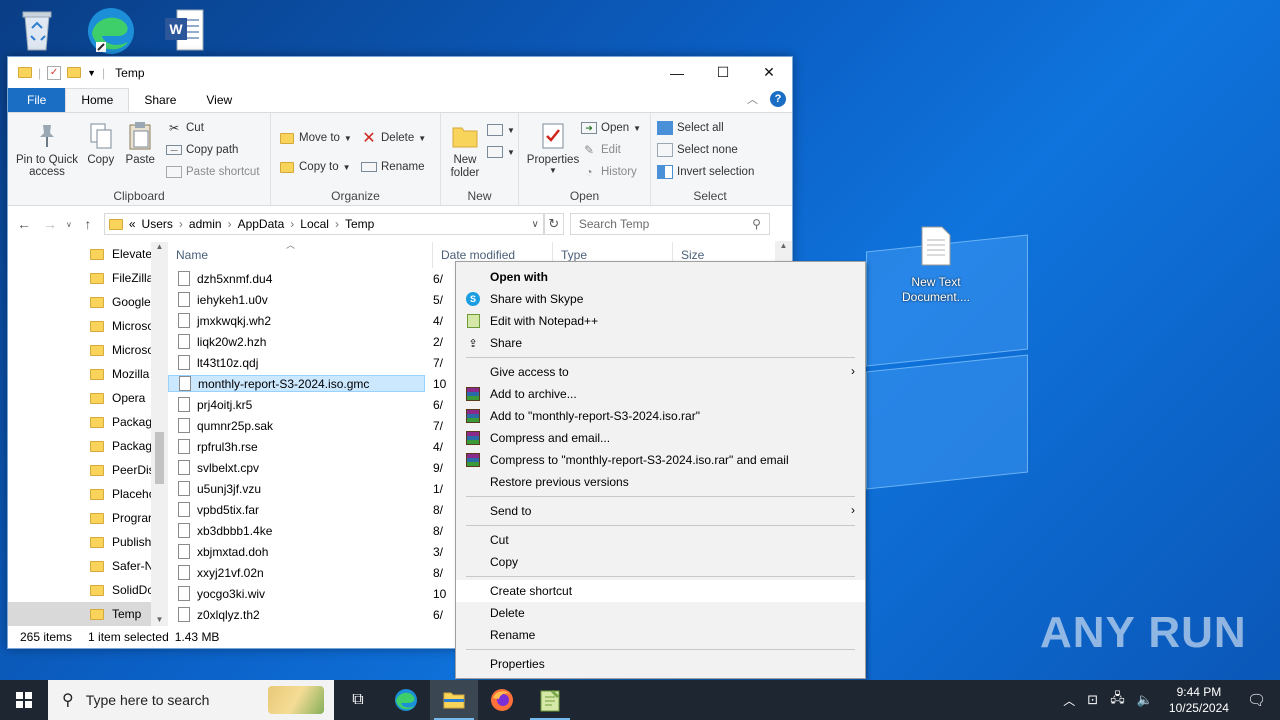 This screenshot has width=1280, height=720. Describe the element at coordinates (553, 224) in the screenshot. I see `refresh-button: ↻` at that location.